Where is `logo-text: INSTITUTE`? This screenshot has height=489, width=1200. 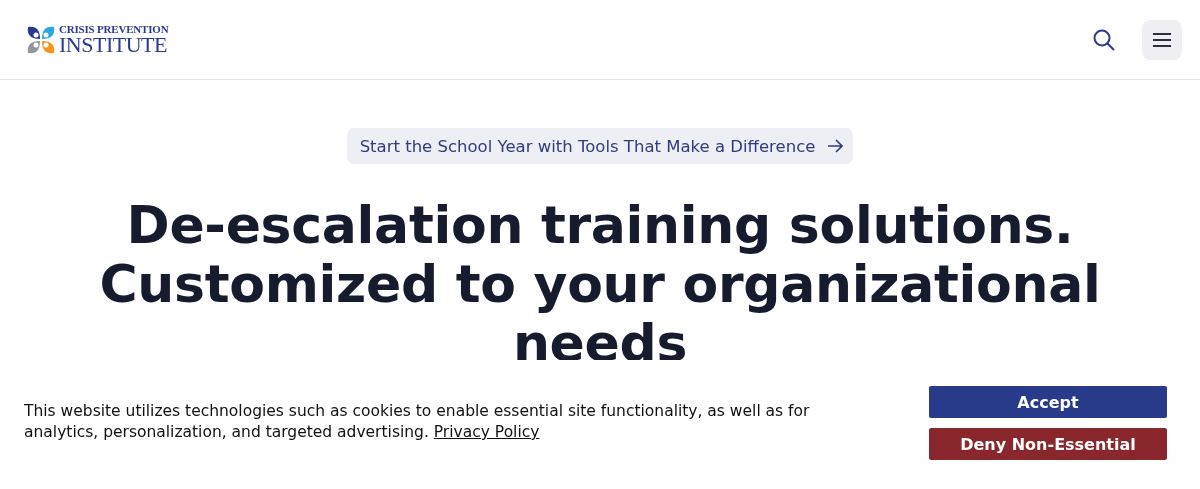
logo-text: INSTITUTE is located at coordinates (113, 44).